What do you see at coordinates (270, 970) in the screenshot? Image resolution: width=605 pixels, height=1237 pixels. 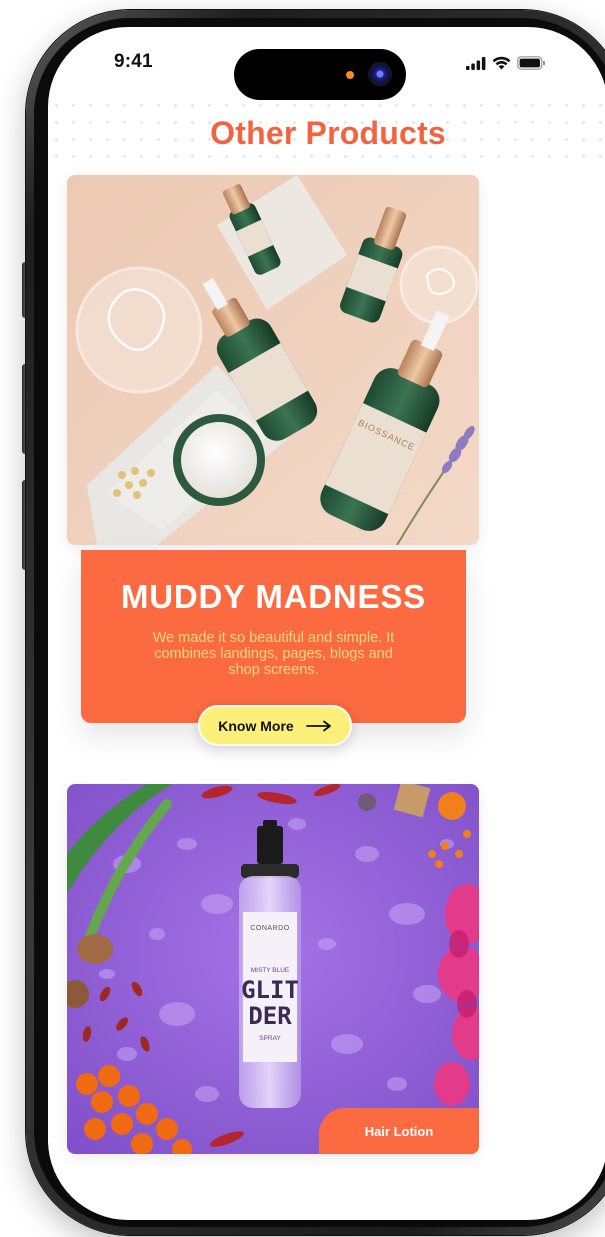 I see `bottle-line-1: MISTY BLUE` at bounding box center [270, 970].